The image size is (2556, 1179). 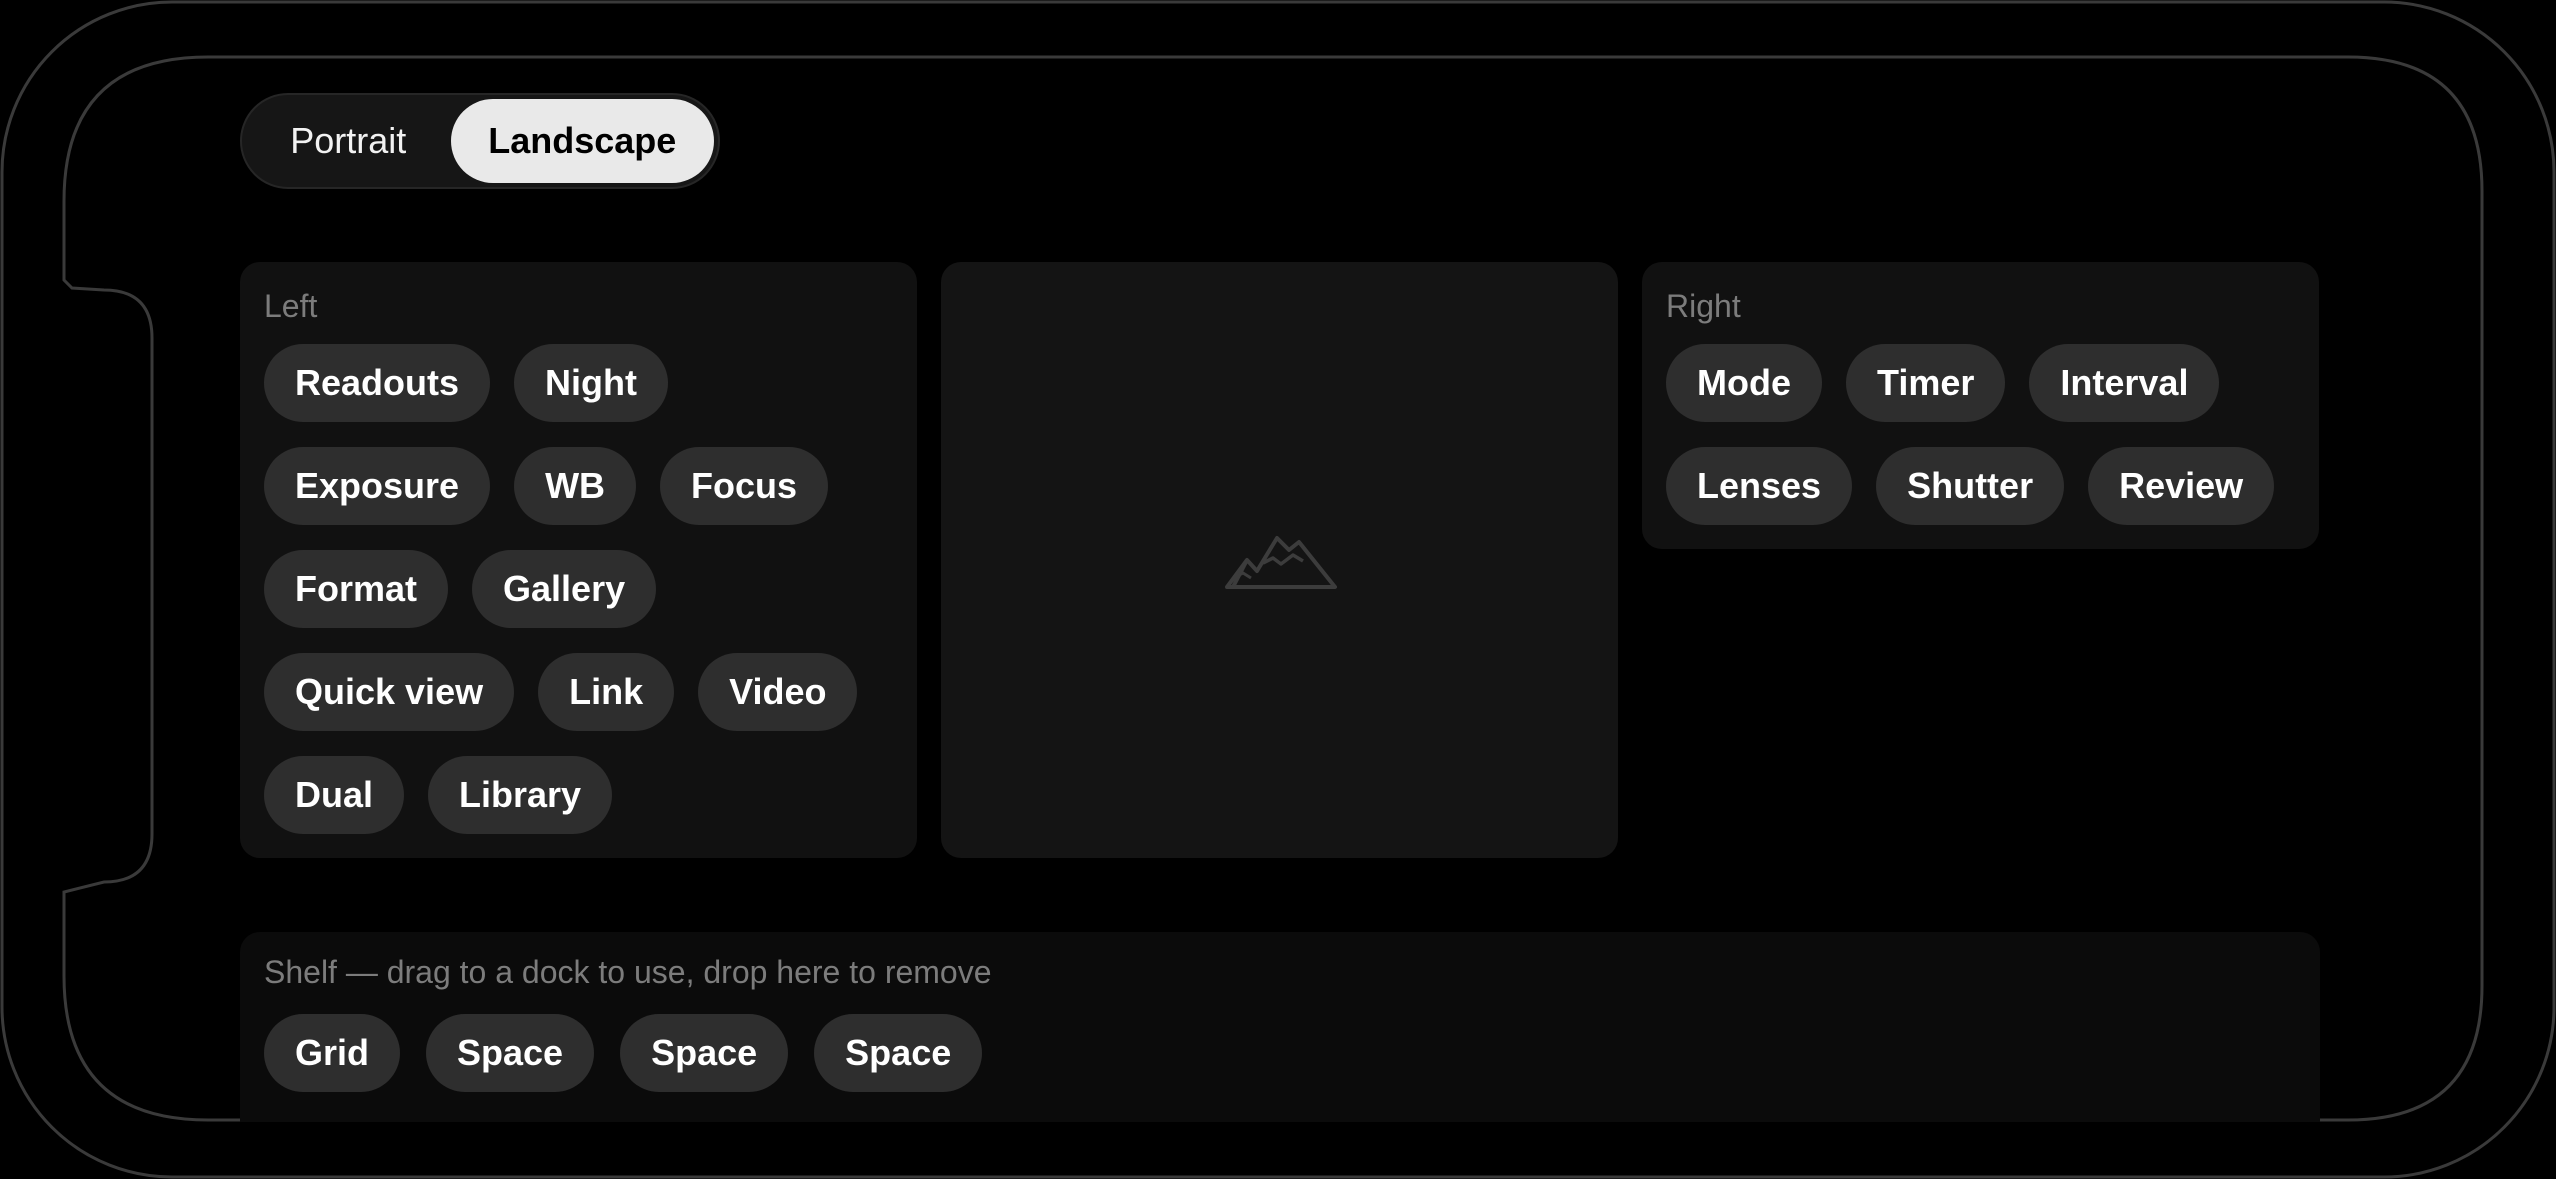 What do you see at coordinates (744, 486) in the screenshot?
I see `chip-focus: Focus` at bounding box center [744, 486].